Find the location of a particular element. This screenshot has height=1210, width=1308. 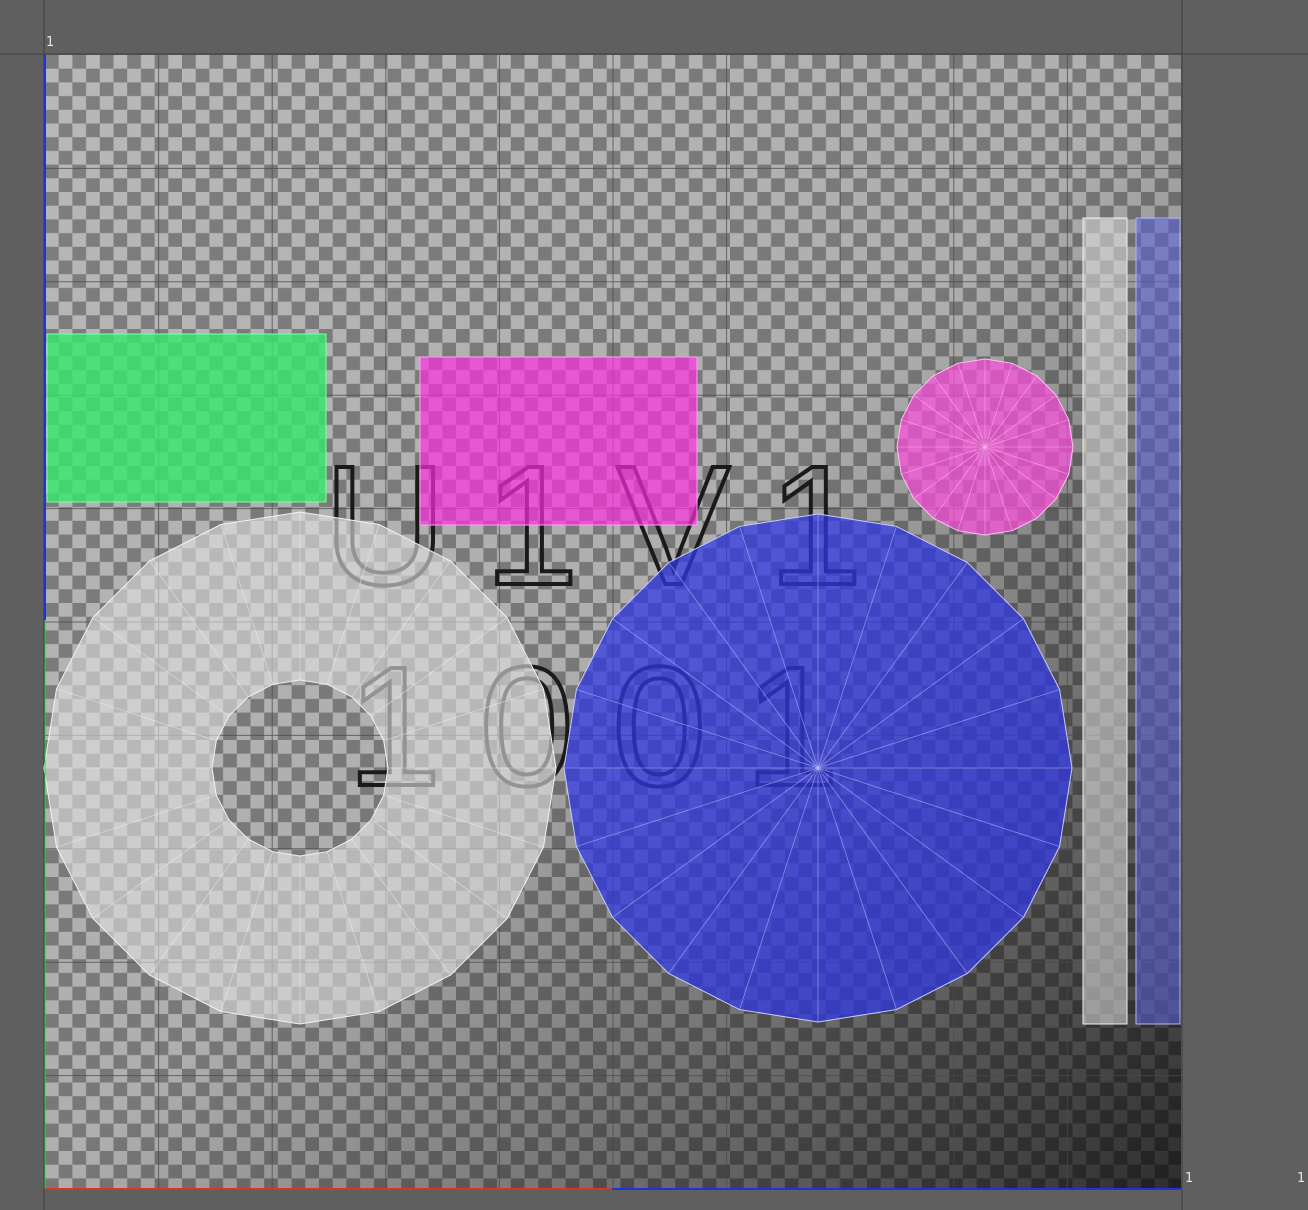

uv-coord-label-far-right: 1 is located at coordinates (1301, 1178).